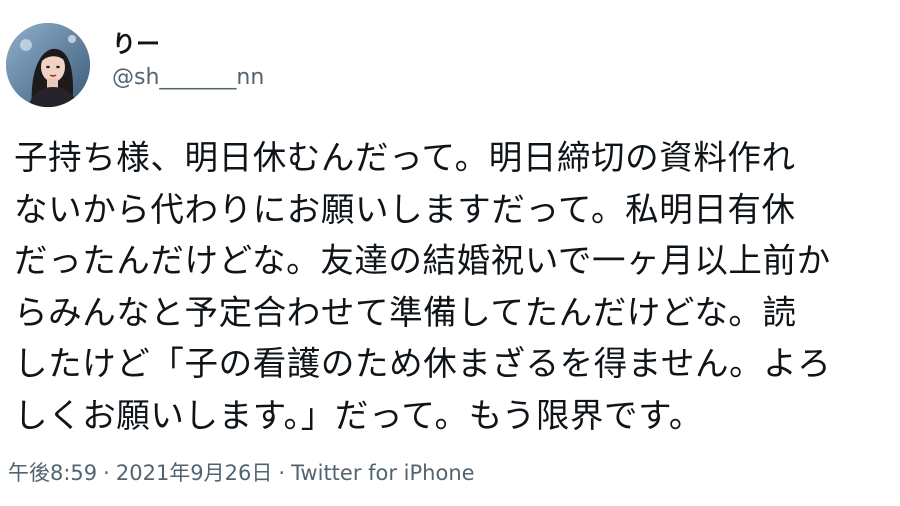 The height and width of the screenshot is (506, 900). What do you see at coordinates (358, 415) in the screenshot?
I see `tweet-text-line: しくお願いします。」だって。もう限界です。` at bounding box center [358, 415].